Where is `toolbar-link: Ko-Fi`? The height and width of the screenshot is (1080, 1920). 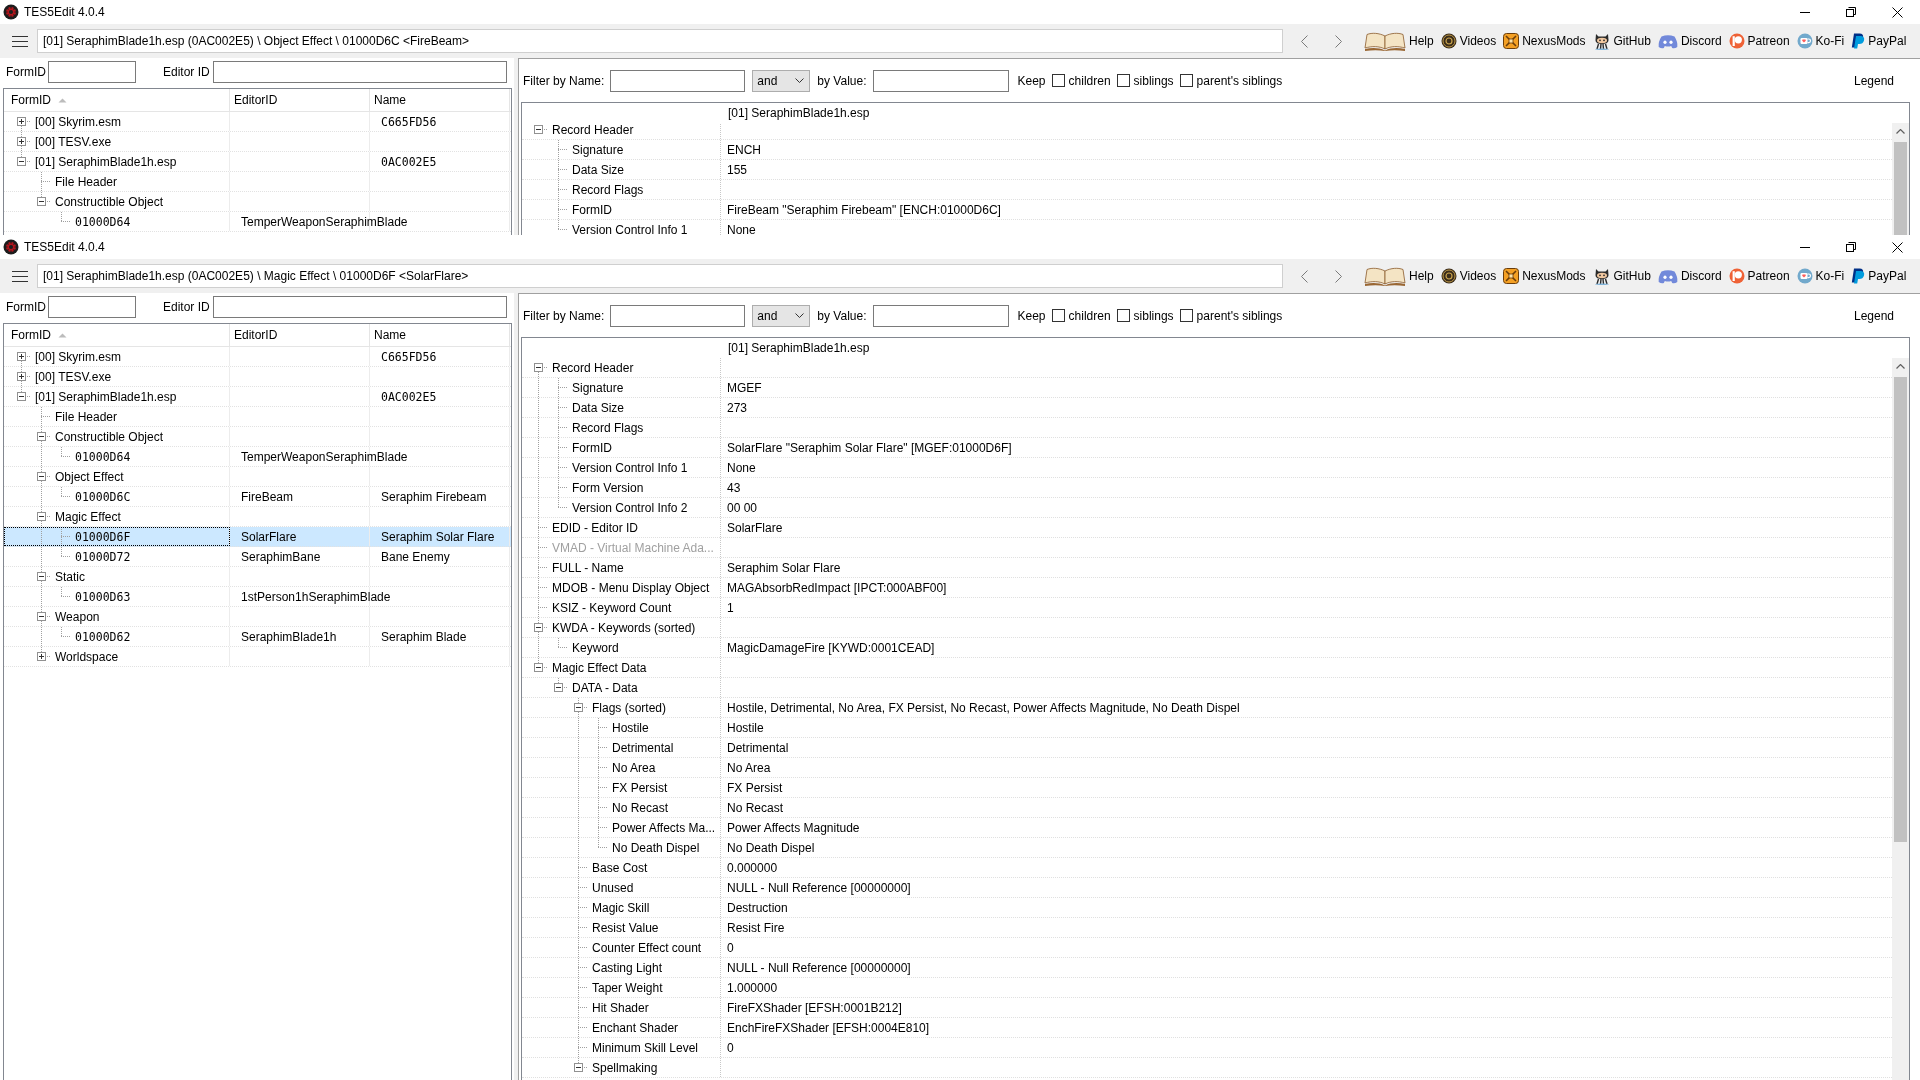
toolbar-link: Ko-Fi is located at coordinates (1820, 41).